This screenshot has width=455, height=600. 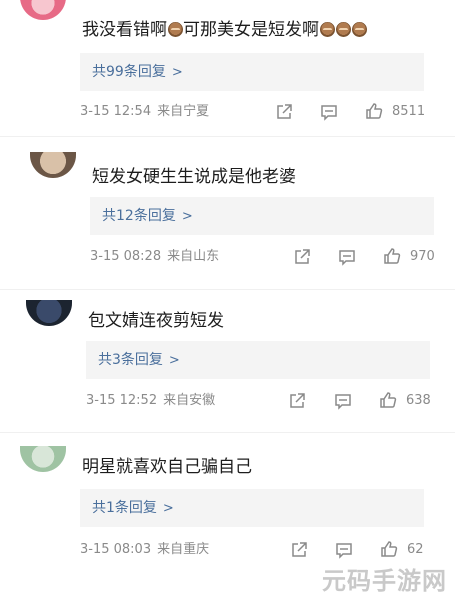 What do you see at coordinates (147, 216) in the screenshot?
I see `view-replies-link: 共12条回复 >` at bounding box center [147, 216].